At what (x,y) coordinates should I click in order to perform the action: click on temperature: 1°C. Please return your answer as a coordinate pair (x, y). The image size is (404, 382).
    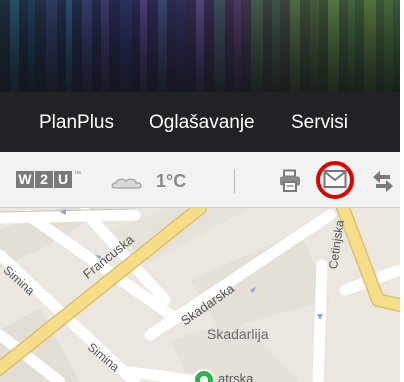
    Looking at the image, I should click on (171, 181).